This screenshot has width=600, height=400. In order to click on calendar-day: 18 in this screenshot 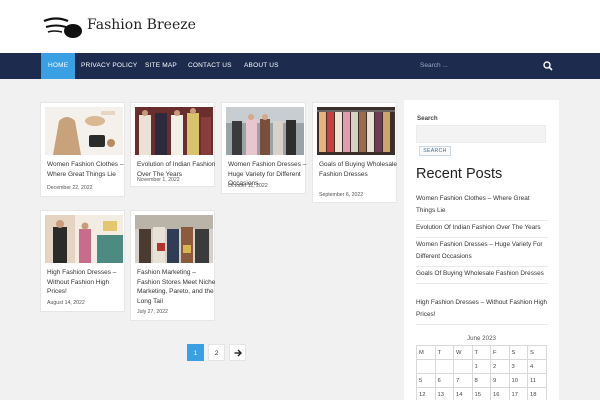, I will do `click(537, 393)`.